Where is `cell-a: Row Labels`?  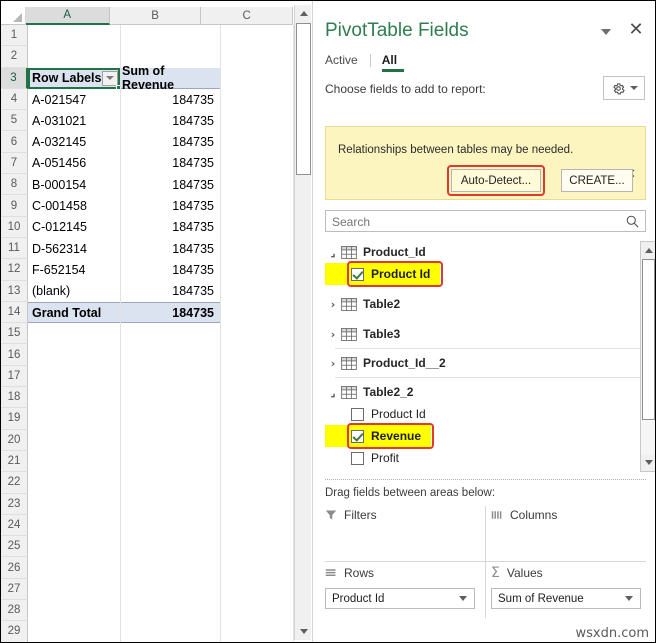
cell-a: Row Labels is located at coordinates (74, 78).